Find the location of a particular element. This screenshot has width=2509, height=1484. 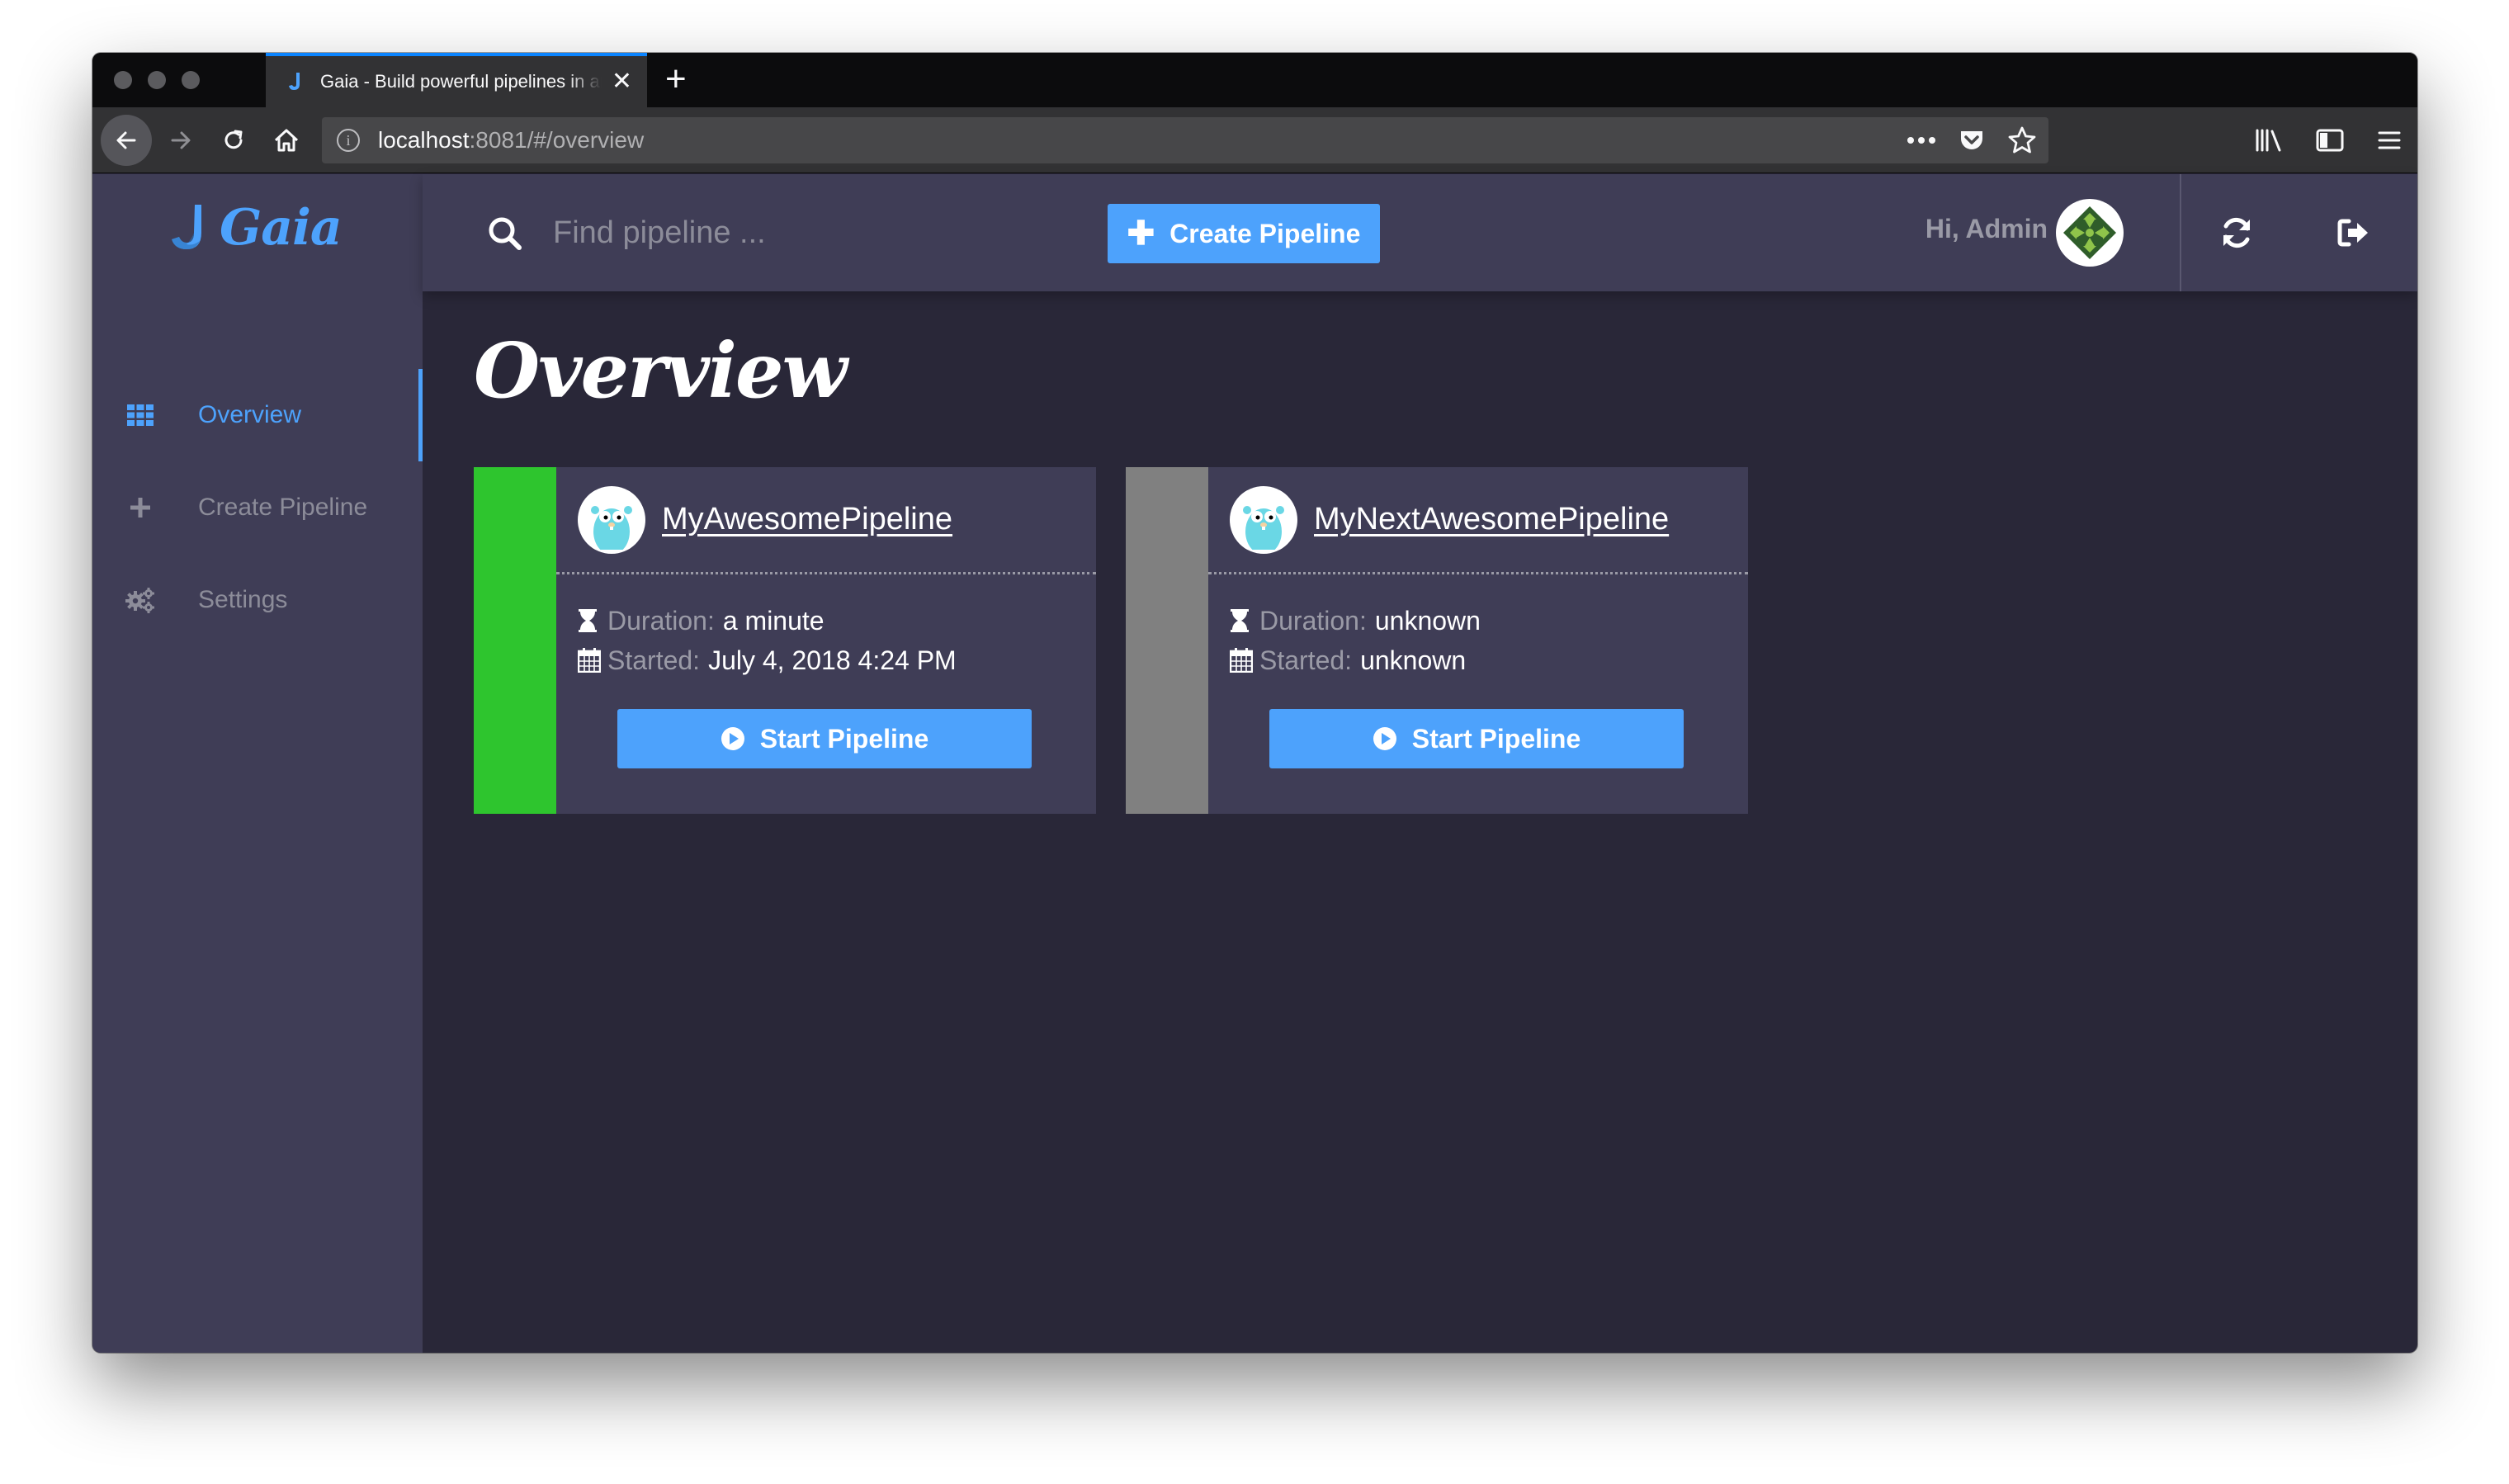

plus-icon is located at coordinates (140, 507).